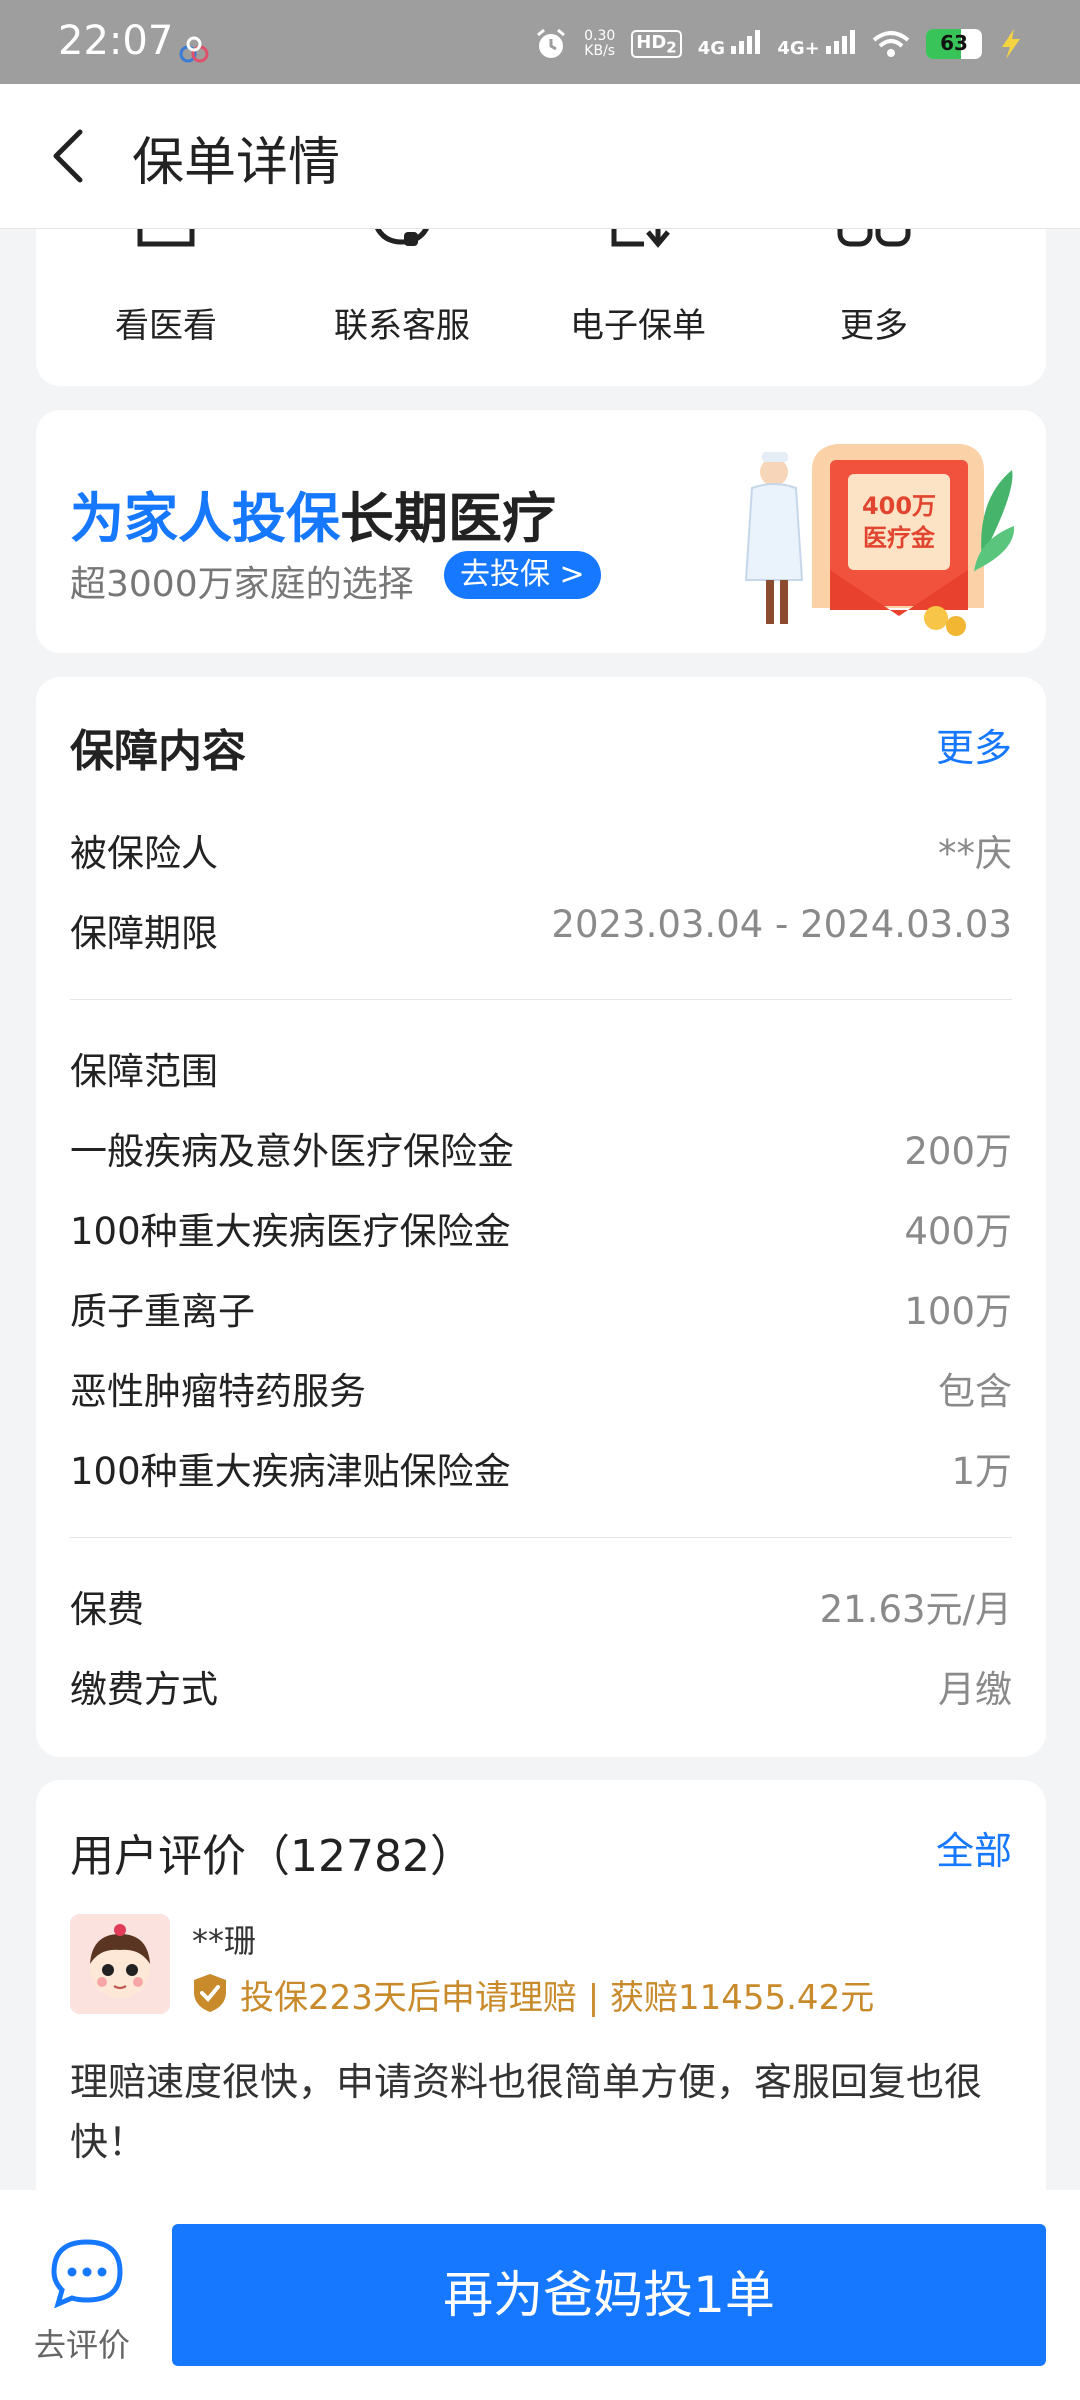 The image size is (1080, 2400). Describe the element at coordinates (144, 933) in the screenshot. I see `period-label: 保障期限` at that location.